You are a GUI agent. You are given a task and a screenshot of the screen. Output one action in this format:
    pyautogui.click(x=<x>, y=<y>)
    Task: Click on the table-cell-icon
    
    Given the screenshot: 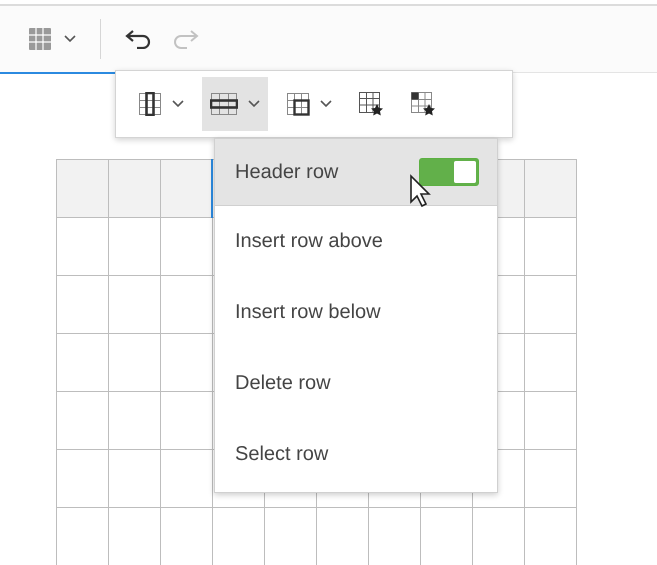 What is the action you would take?
    pyautogui.click(x=298, y=104)
    